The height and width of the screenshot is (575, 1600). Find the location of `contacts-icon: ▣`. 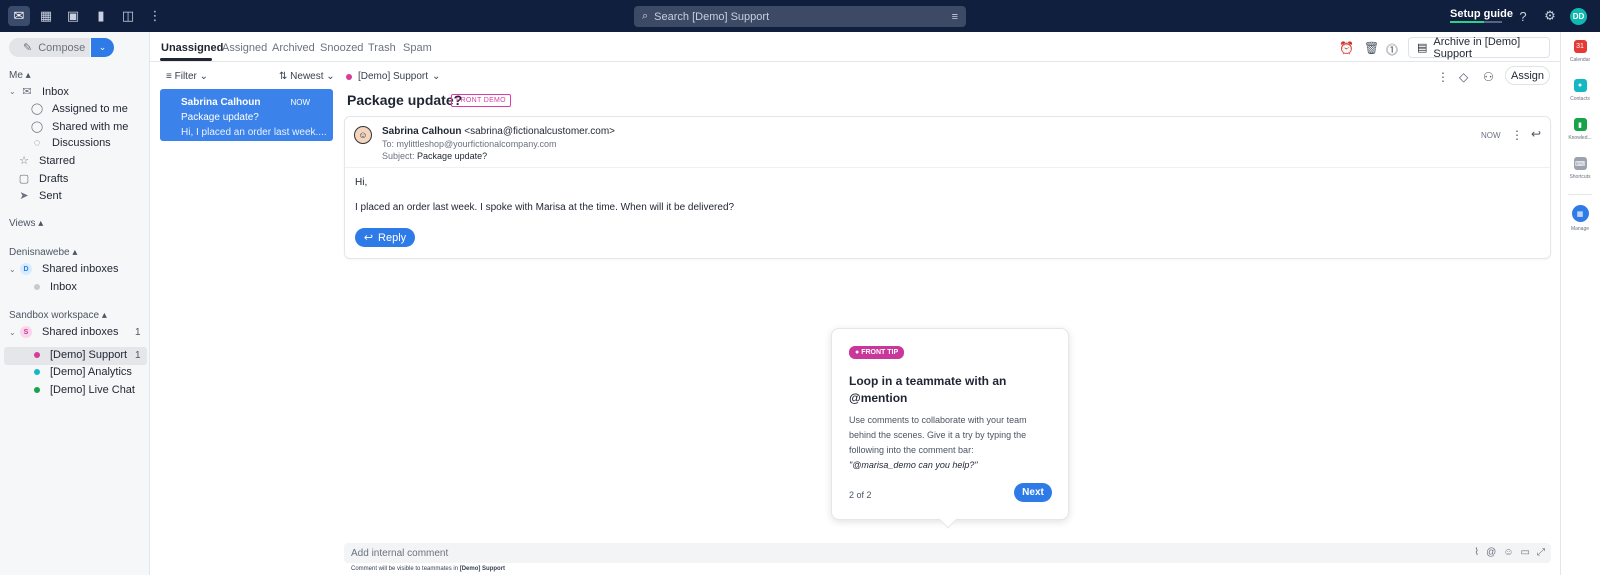

contacts-icon: ▣ is located at coordinates (73, 16).